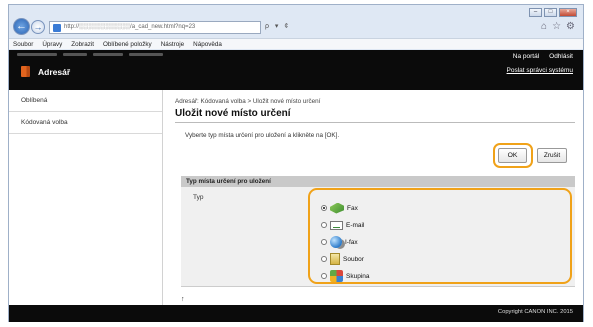 The height and width of the screenshot is (327, 593). Describe the element at coordinates (23, 44) in the screenshot. I see `menu-item-file: Soubor` at that location.